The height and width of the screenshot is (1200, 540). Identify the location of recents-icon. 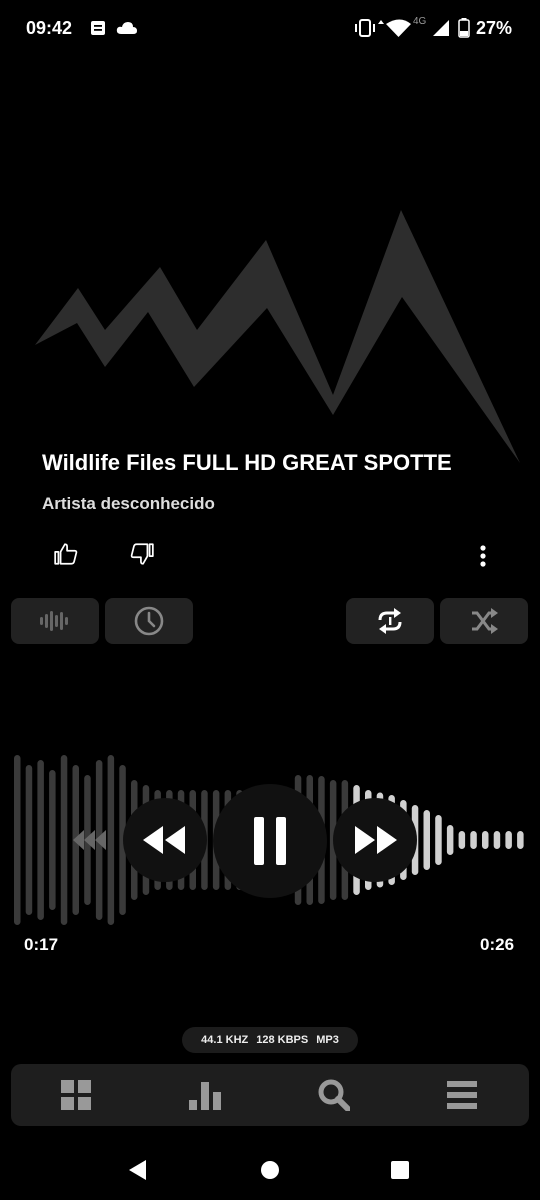
(400, 1170).